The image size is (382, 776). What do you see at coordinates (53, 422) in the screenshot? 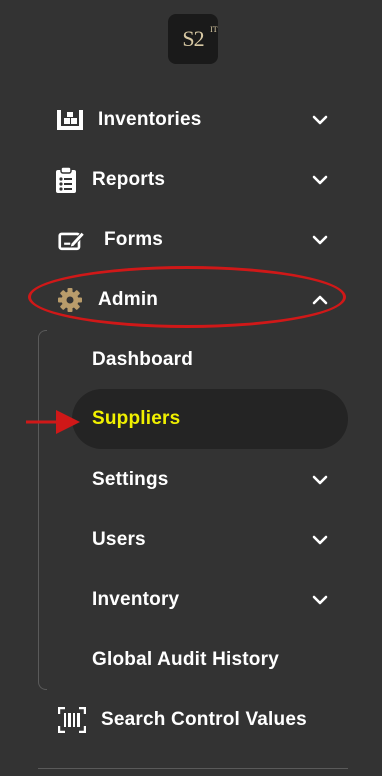
I see `annotation-arrow-icon` at bounding box center [53, 422].